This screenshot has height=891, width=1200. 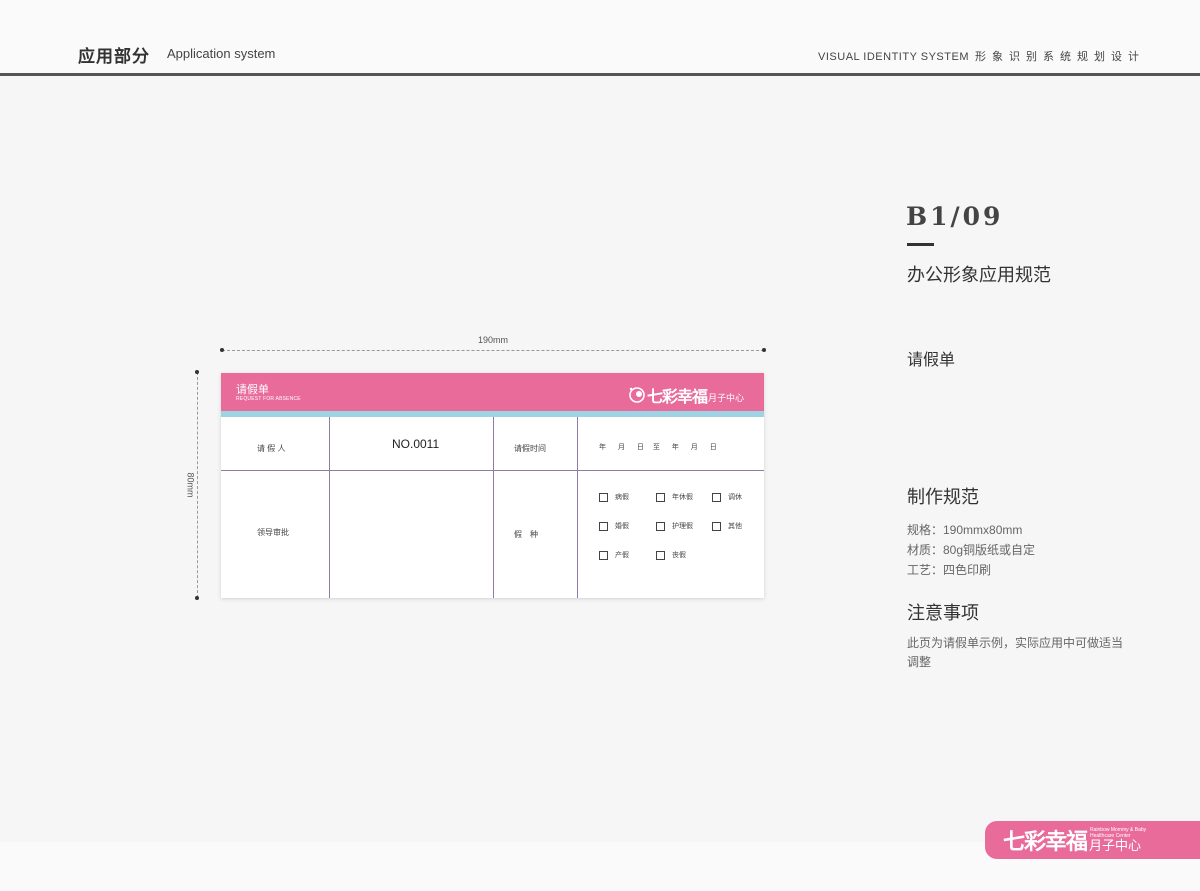 I want to click on leave-type-option: 年休假, so click(x=674, y=497).